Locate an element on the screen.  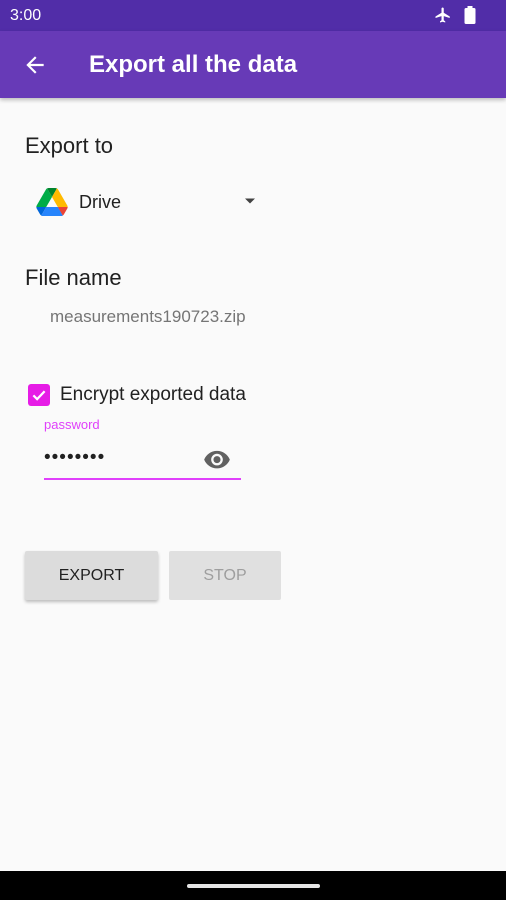
password-floating-label: password is located at coordinates (72, 424).